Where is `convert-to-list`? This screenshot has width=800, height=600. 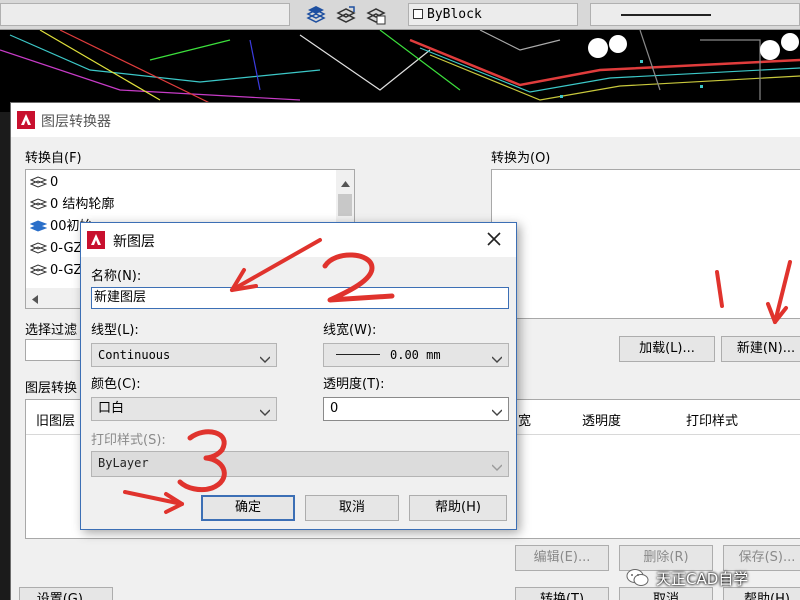
convert-to-list is located at coordinates (645, 244).